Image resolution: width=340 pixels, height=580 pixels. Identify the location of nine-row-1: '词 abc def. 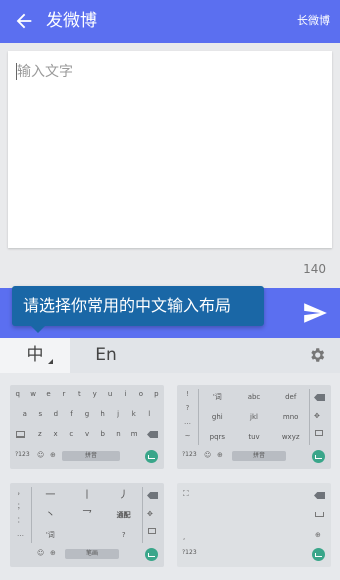
(254, 397).